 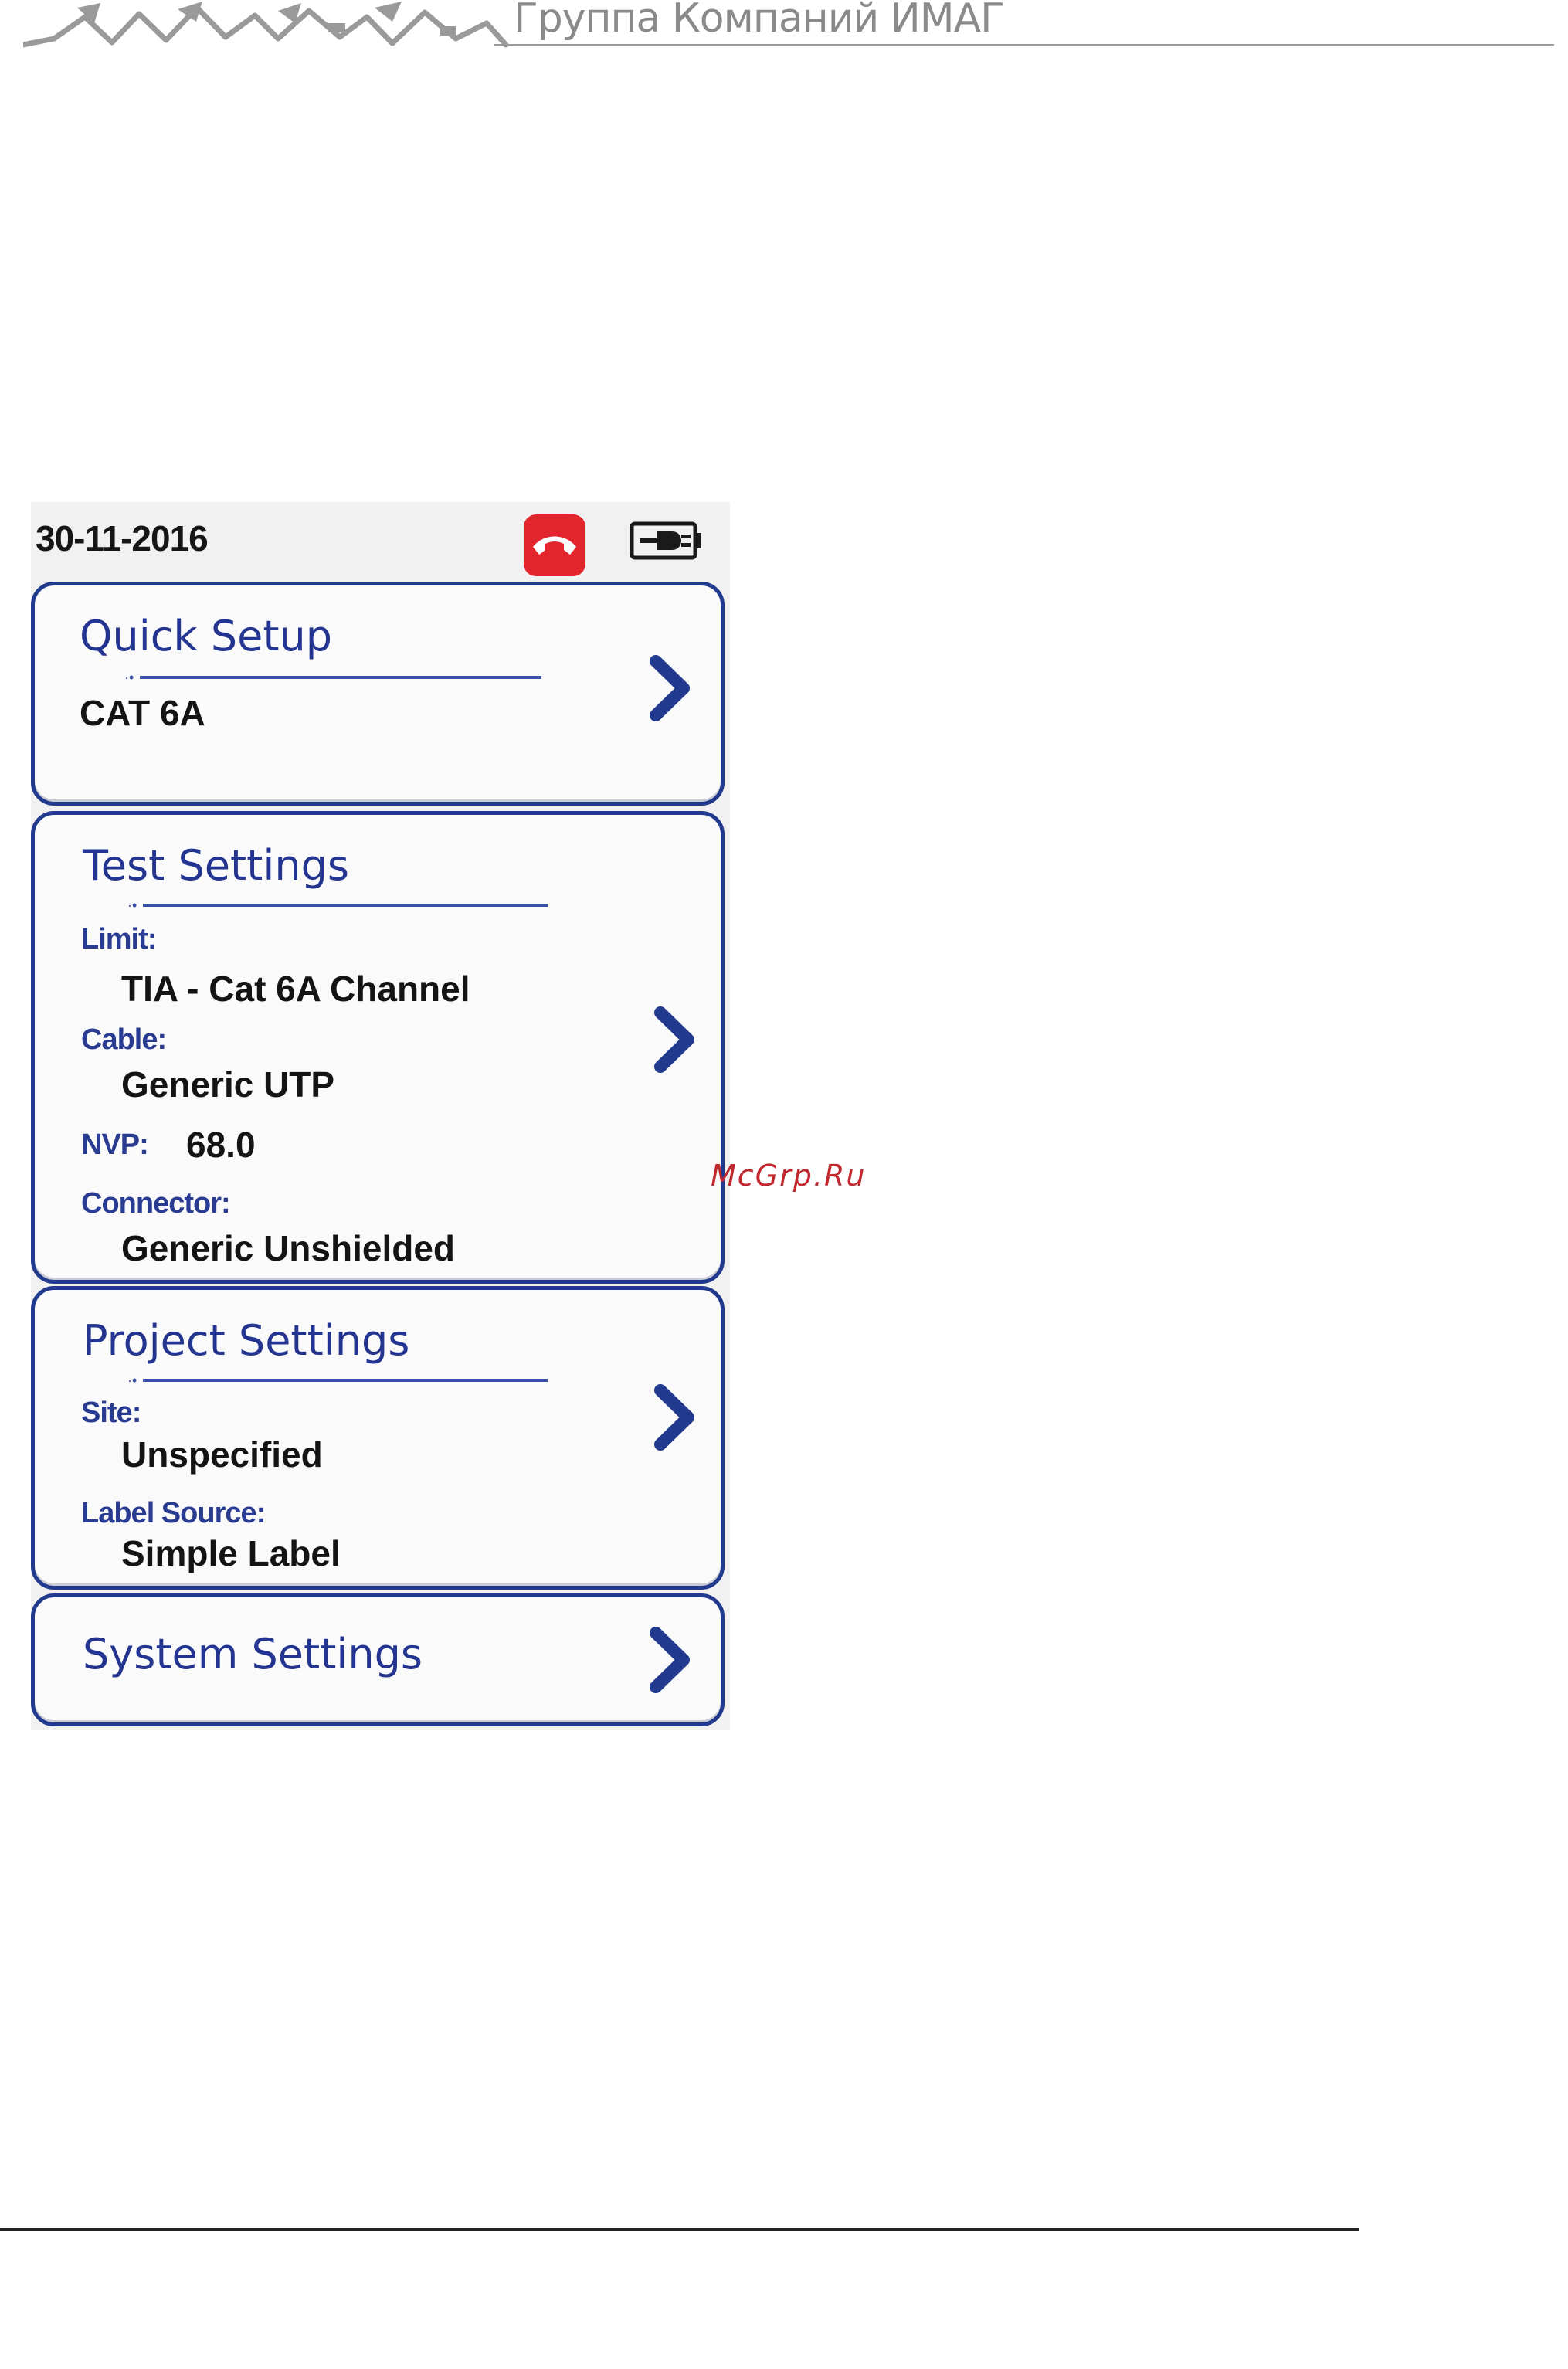 I want to click on talk-button, so click(x=554, y=545).